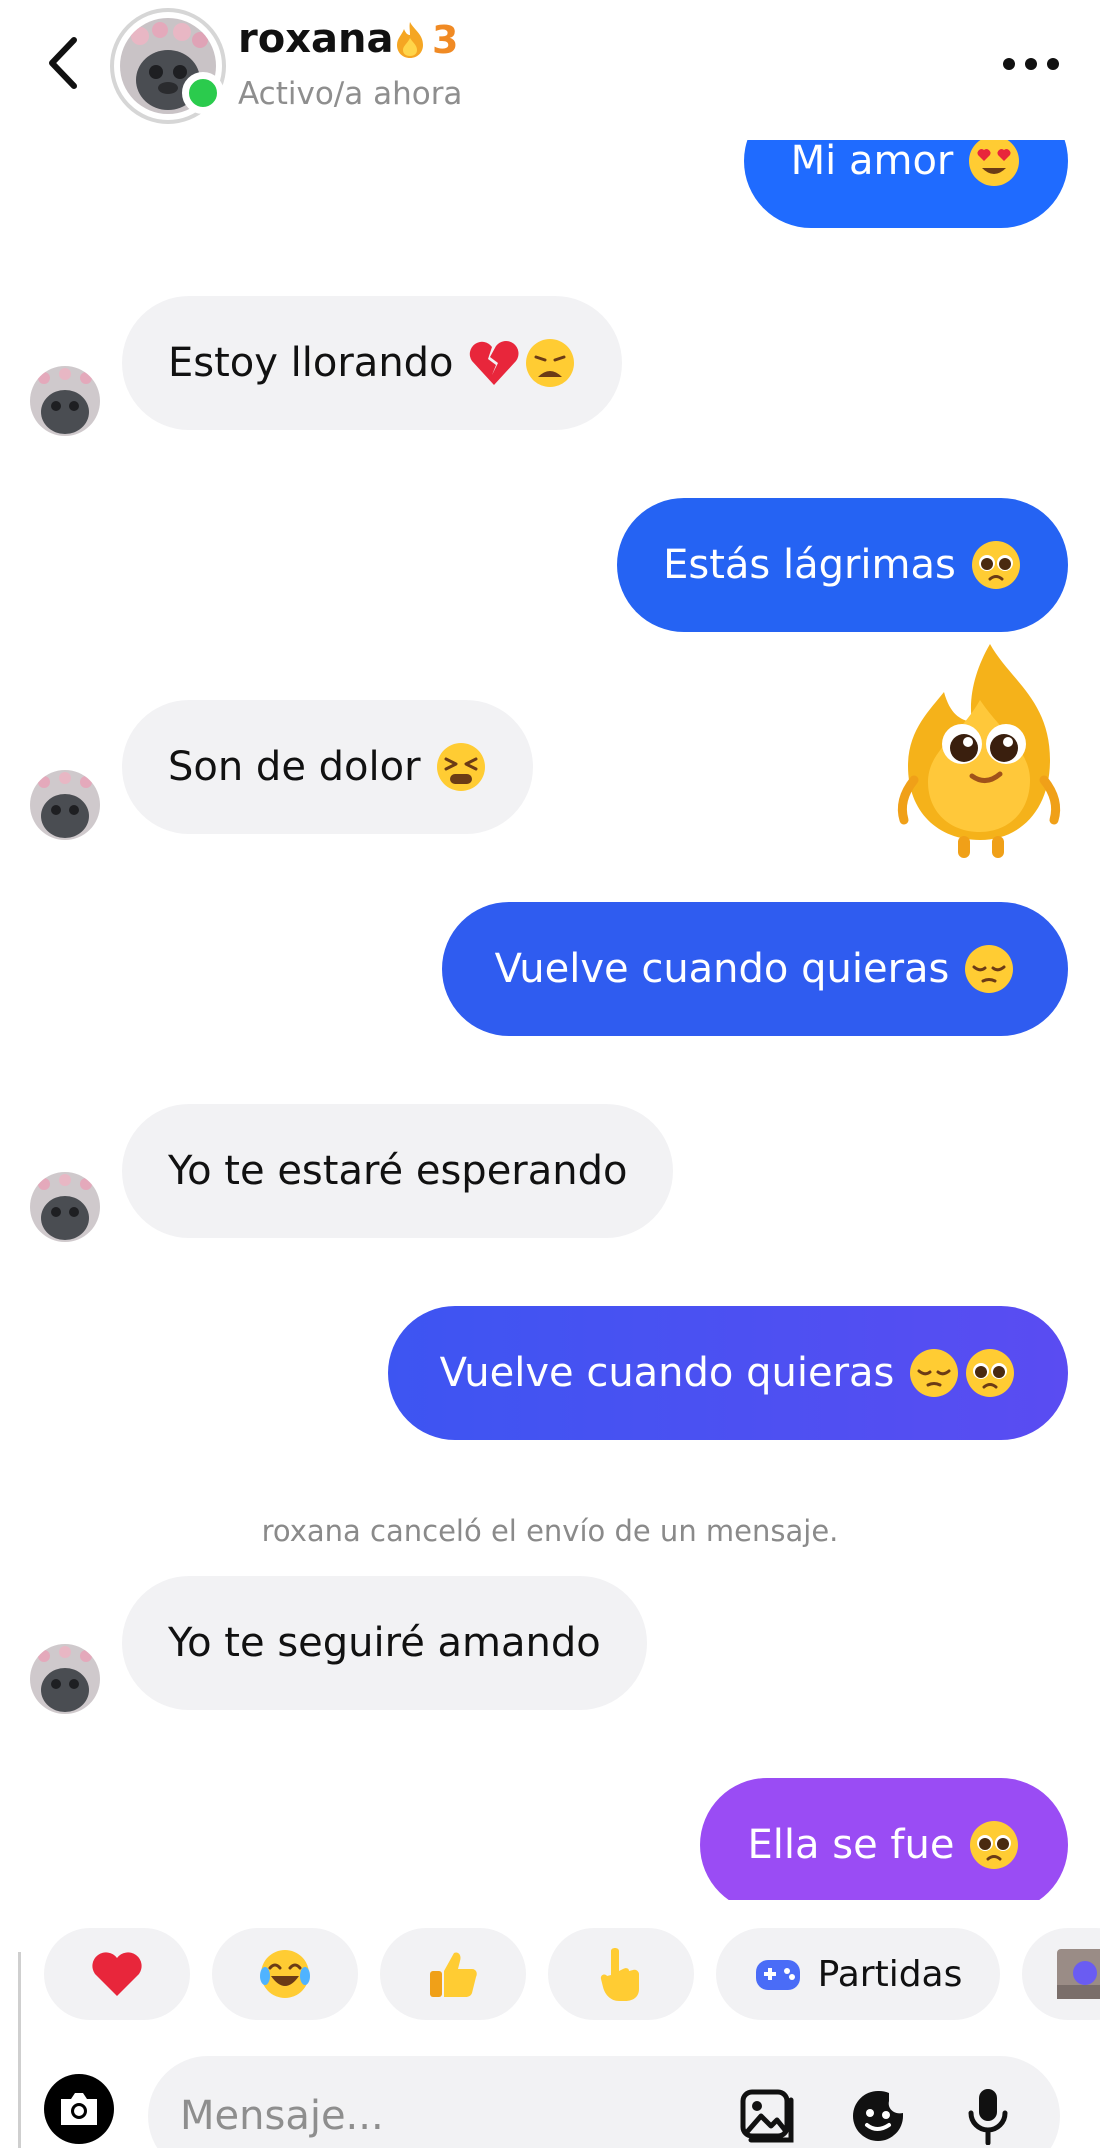  I want to click on heart-icon, so click(117, 1974).